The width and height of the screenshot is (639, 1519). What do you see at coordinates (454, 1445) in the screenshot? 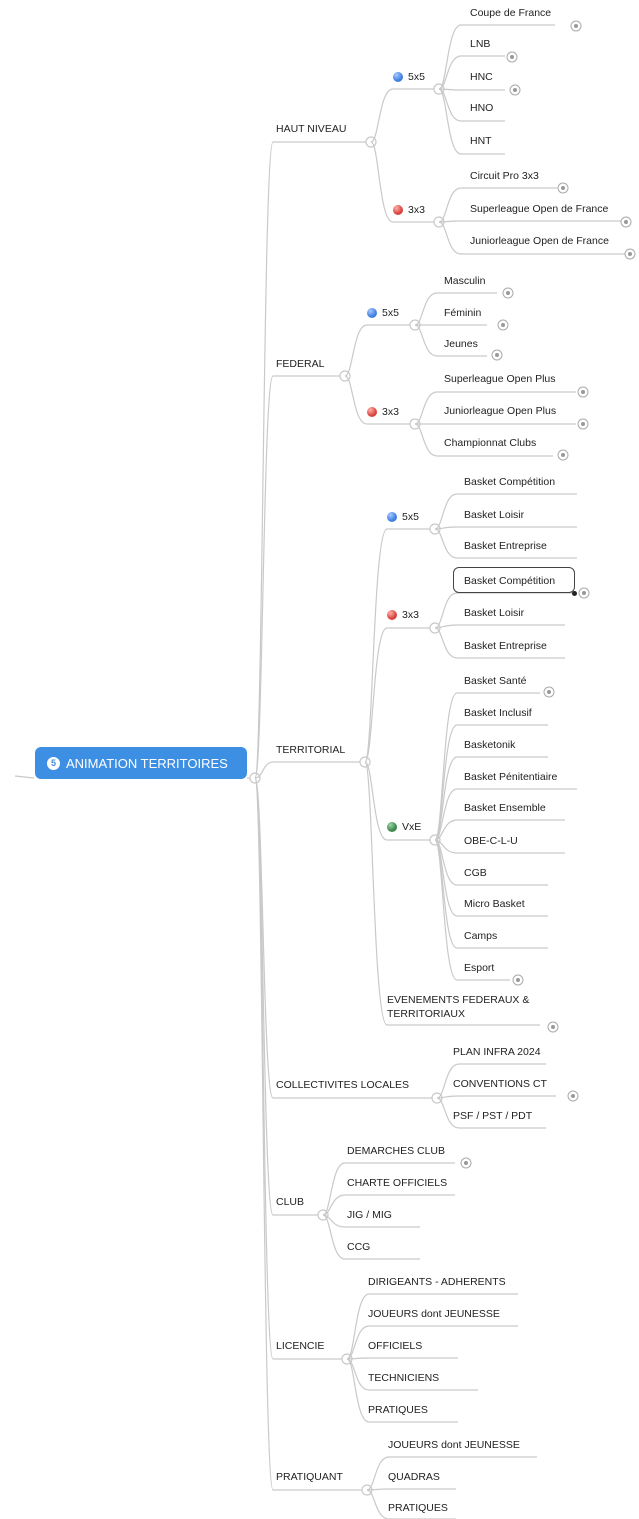
I see `leaf-pratiquant: JOUEURS dont JEUNESSE` at bounding box center [454, 1445].